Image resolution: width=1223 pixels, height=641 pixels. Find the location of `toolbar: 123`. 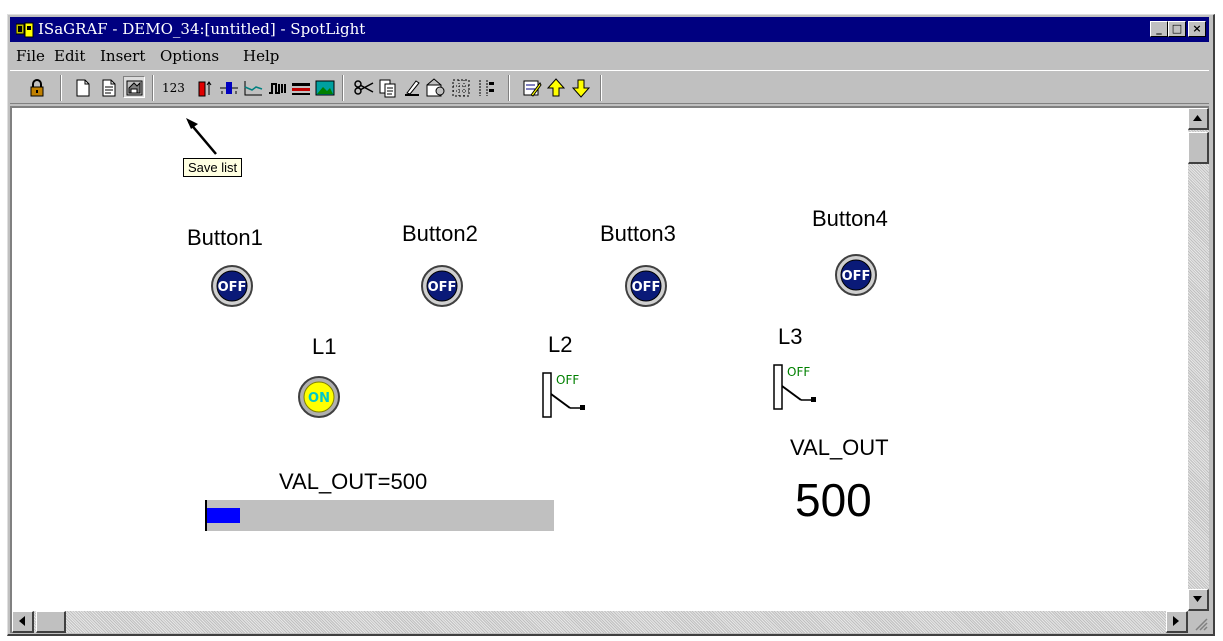

toolbar: 123 is located at coordinates (609, 87).